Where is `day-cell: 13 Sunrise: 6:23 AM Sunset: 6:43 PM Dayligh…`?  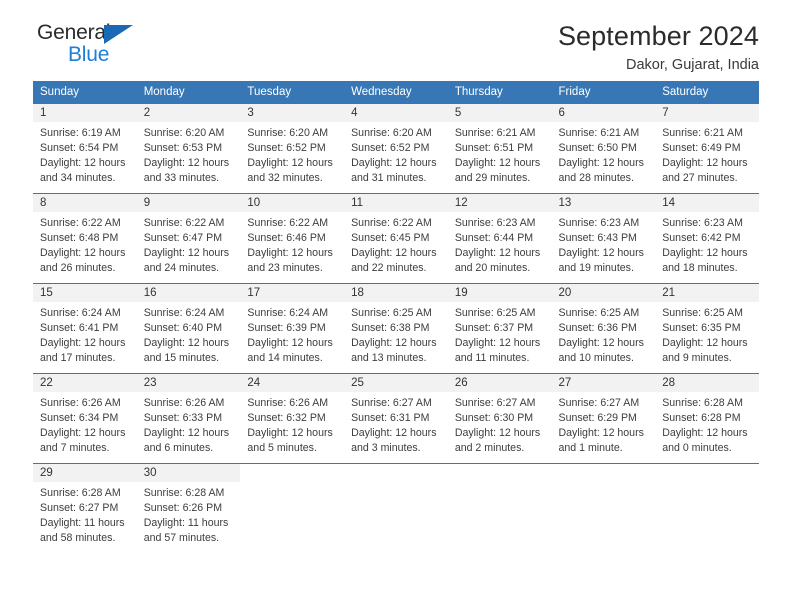
day-cell: 13 Sunrise: 6:23 AM Sunset: 6:43 PM Dayligh… is located at coordinates (603, 238).